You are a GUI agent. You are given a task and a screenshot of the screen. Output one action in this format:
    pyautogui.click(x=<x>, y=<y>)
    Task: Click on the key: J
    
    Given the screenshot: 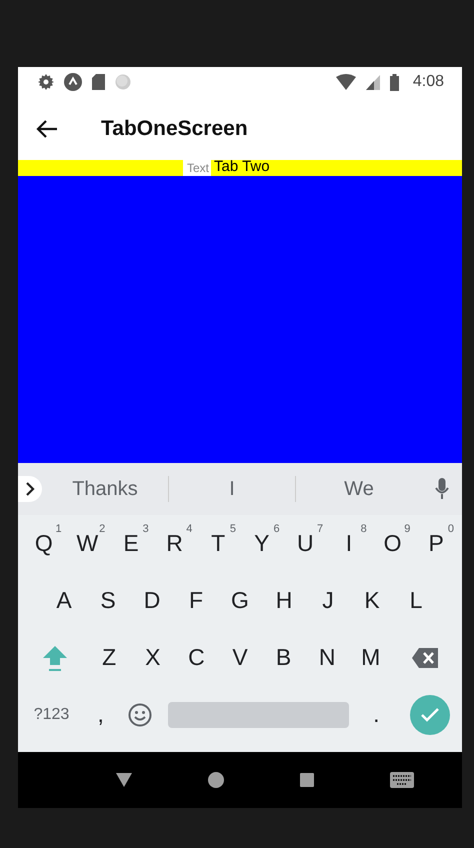 What is the action you would take?
    pyautogui.click(x=328, y=601)
    